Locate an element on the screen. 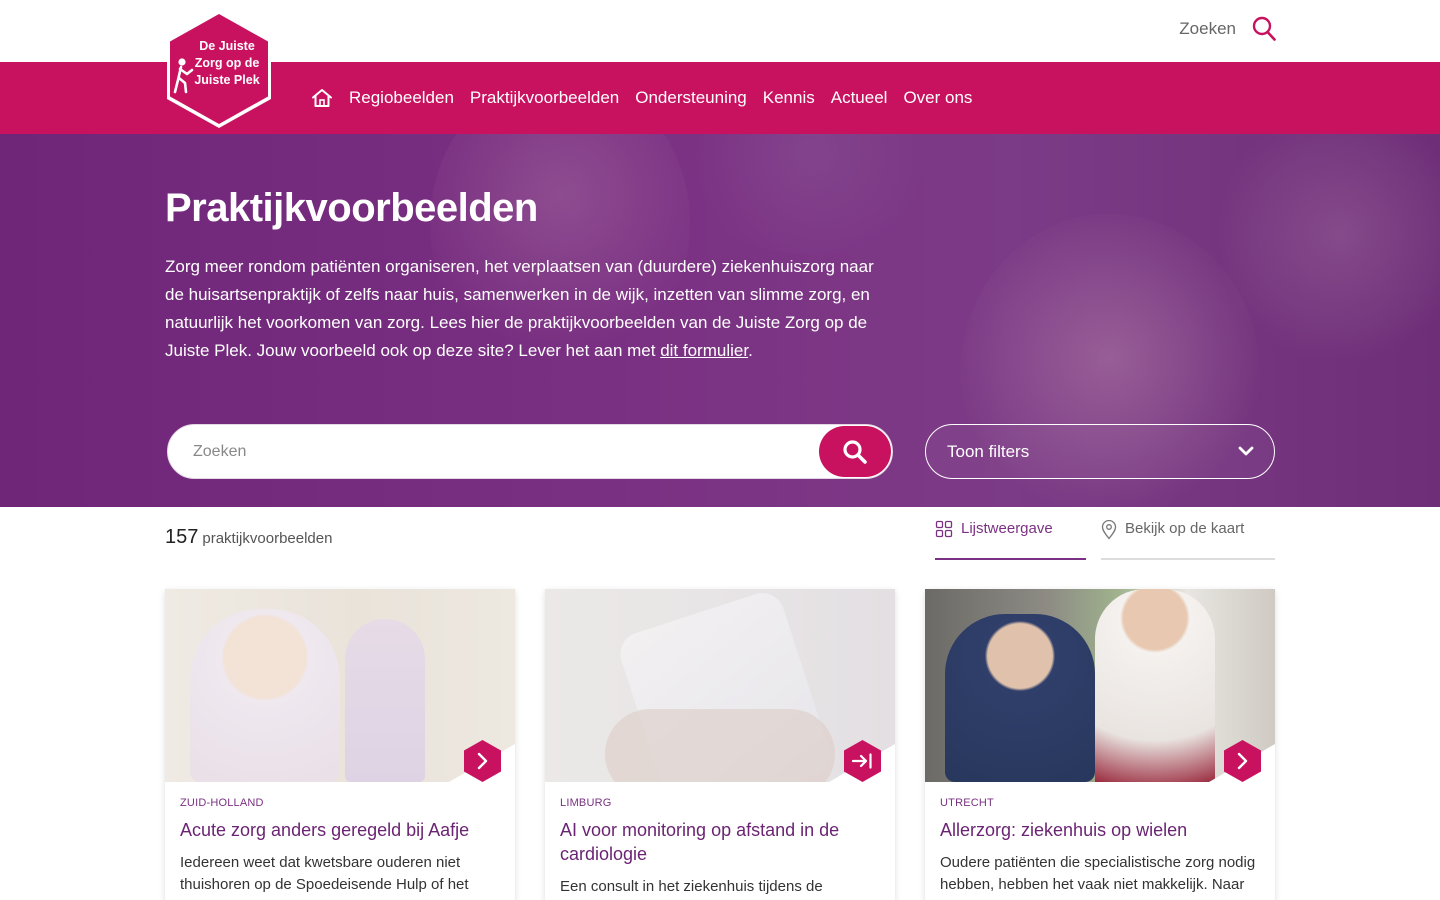 The height and width of the screenshot is (900, 1440). grid-icon is located at coordinates (944, 529).